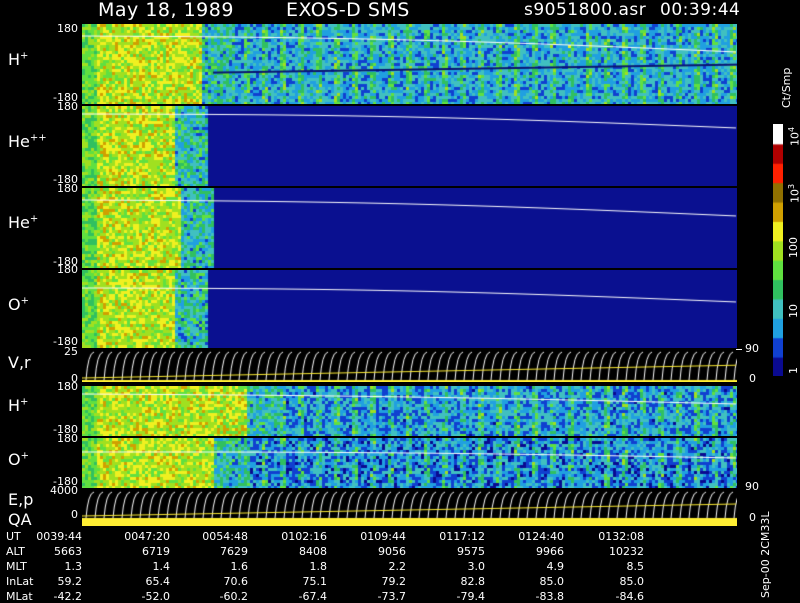 This screenshot has width=800, height=603. Describe the element at coordinates (315, 581) in the screenshot. I see `table-cell: 75.1` at that location.